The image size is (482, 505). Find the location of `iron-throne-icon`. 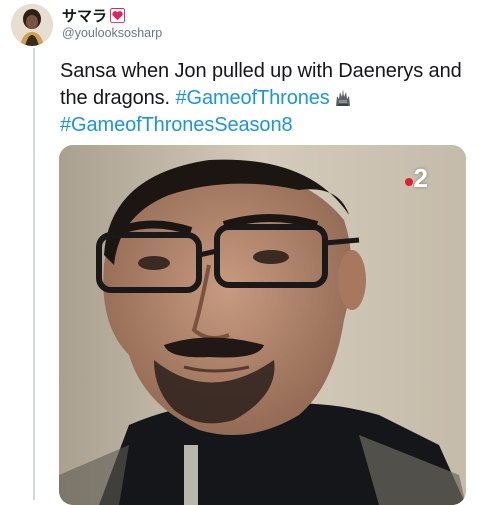

iron-throne-icon is located at coordinates (343, 97).